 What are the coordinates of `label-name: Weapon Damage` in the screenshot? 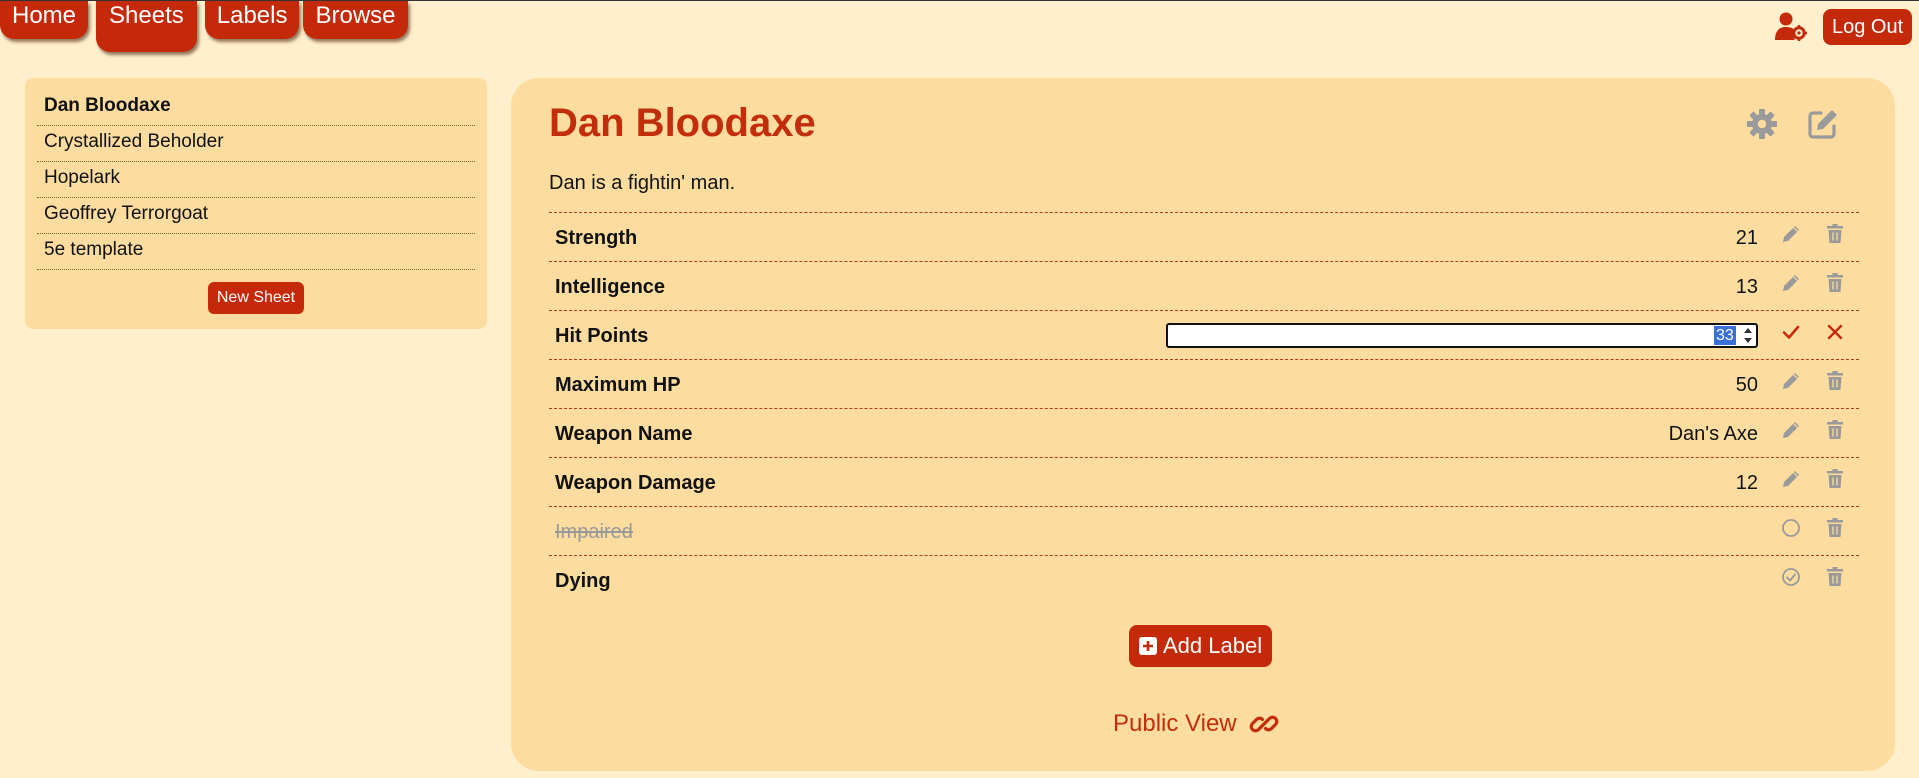 It's located at (635, 483).